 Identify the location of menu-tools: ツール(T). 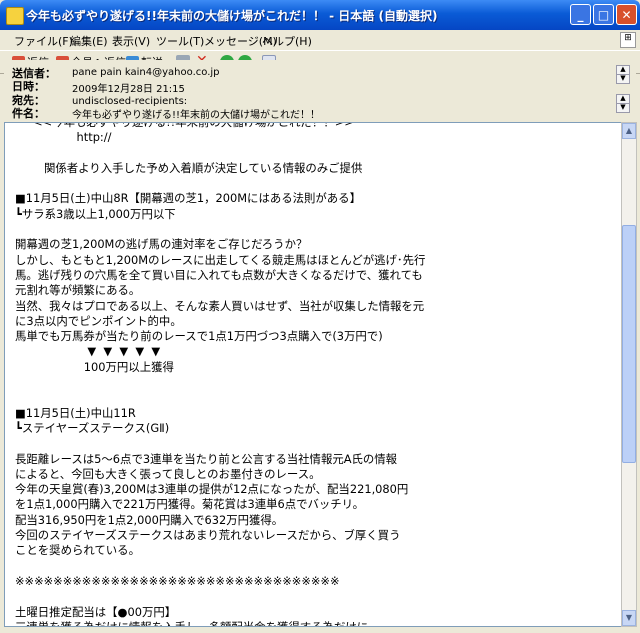
(180, 41).